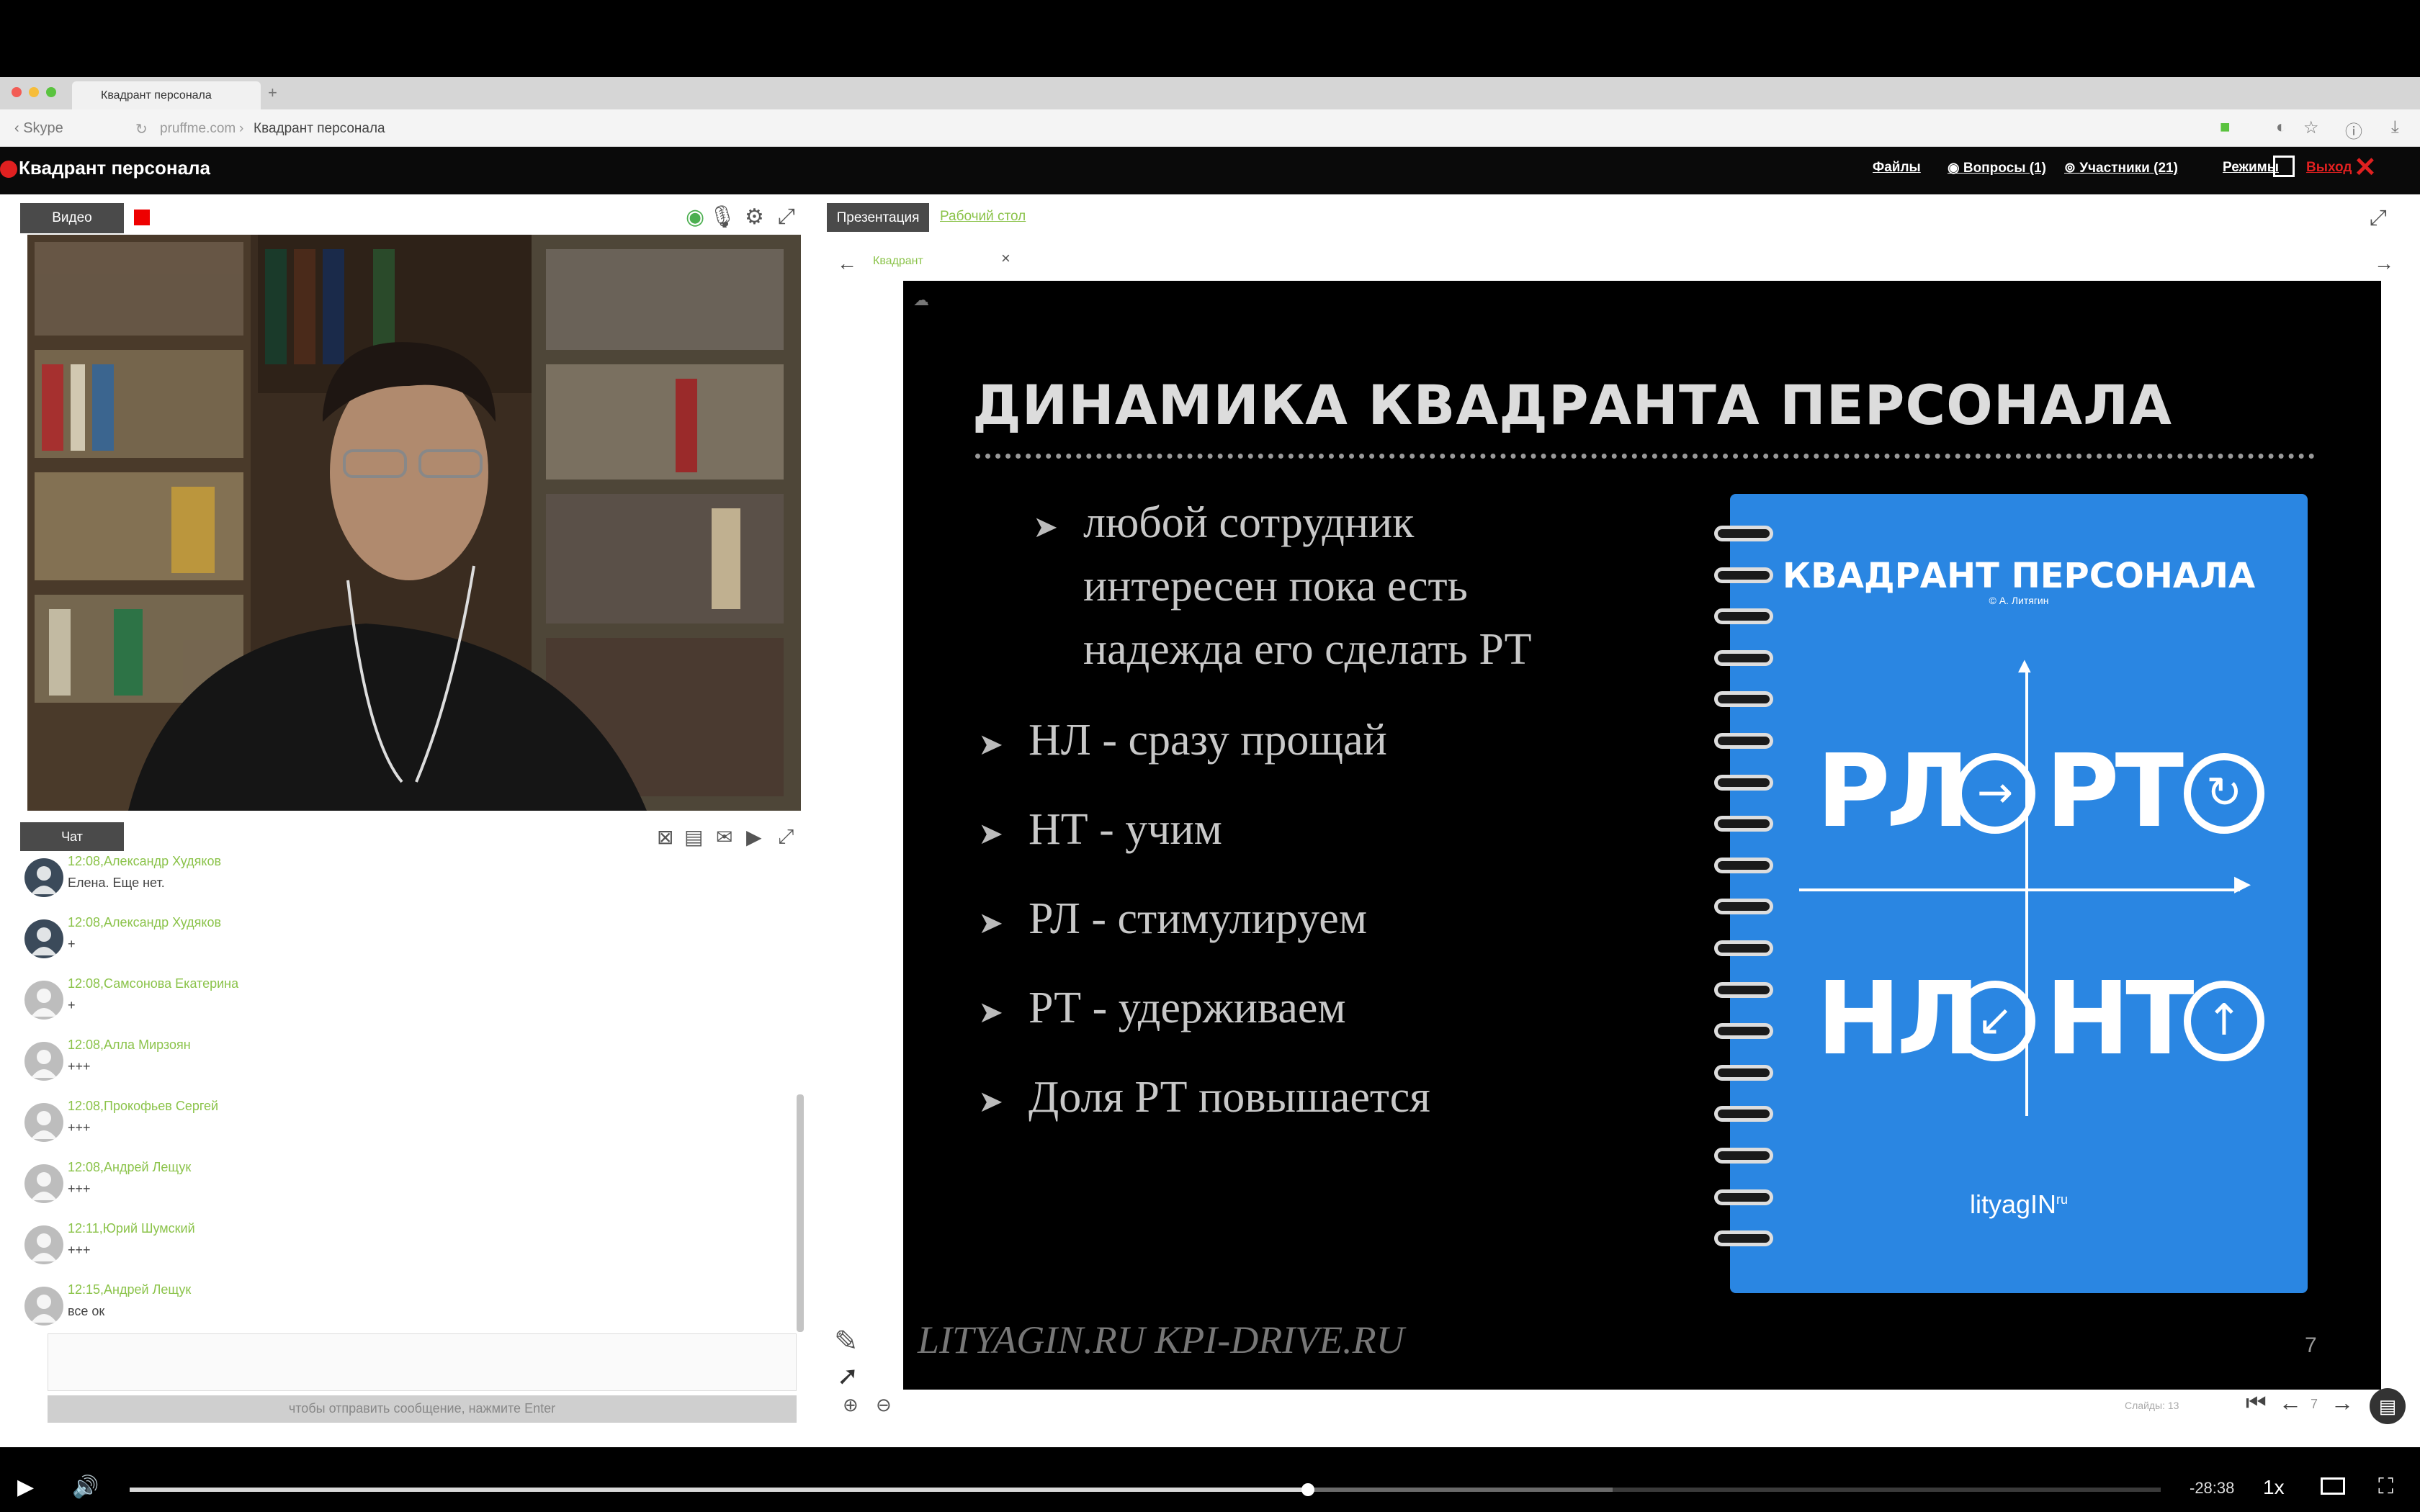 The image size is (2420, 1512). I want to click on questions-link: ◉ Вопросы (1), so click(1997, 168).